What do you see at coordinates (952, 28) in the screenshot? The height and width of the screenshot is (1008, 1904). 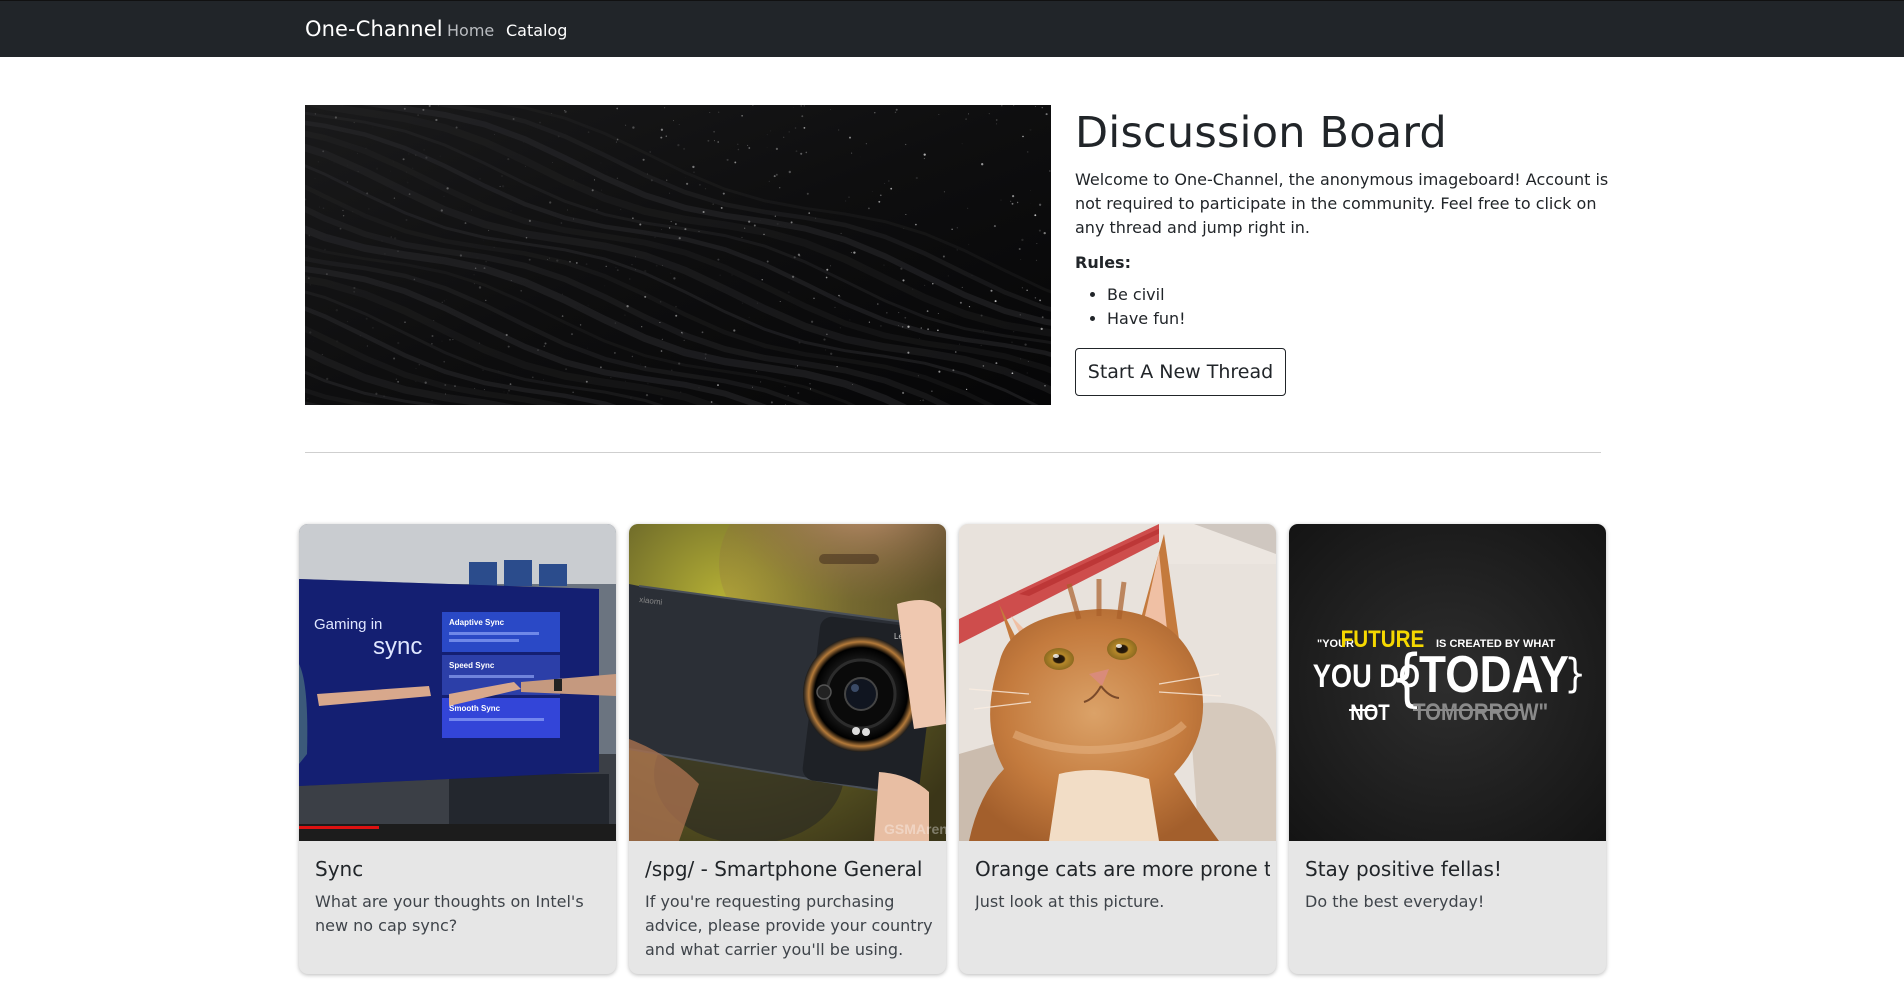 I see `top-navbar: One-Channel Home Catalog` at bounding box center [952, 28].